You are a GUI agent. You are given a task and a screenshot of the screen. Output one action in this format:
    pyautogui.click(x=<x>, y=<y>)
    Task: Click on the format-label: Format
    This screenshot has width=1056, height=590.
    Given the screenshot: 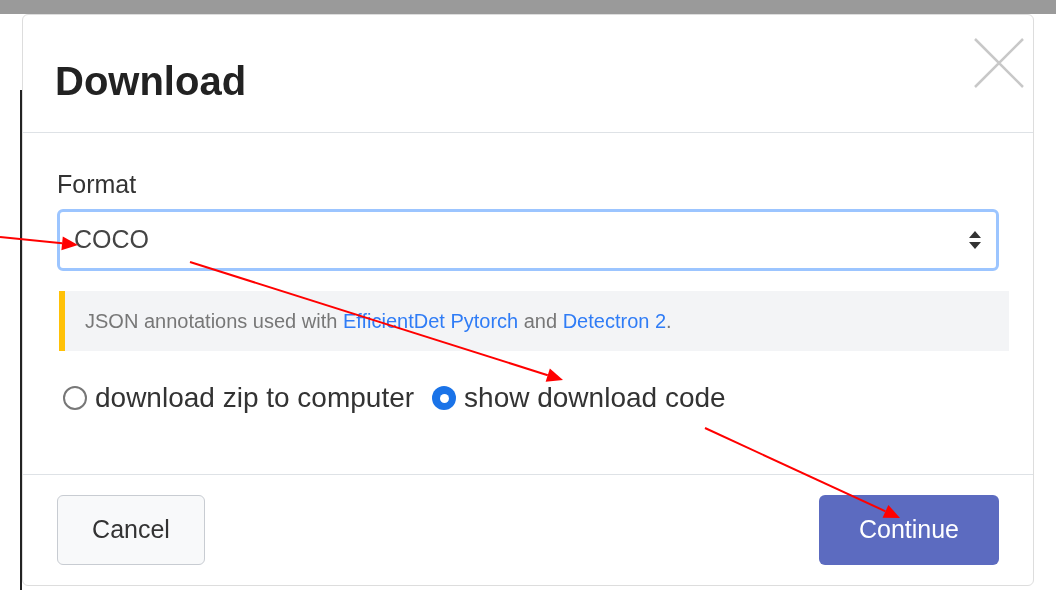 What is the action you would take?
    pyautogui.click(x=97, y=184)
    